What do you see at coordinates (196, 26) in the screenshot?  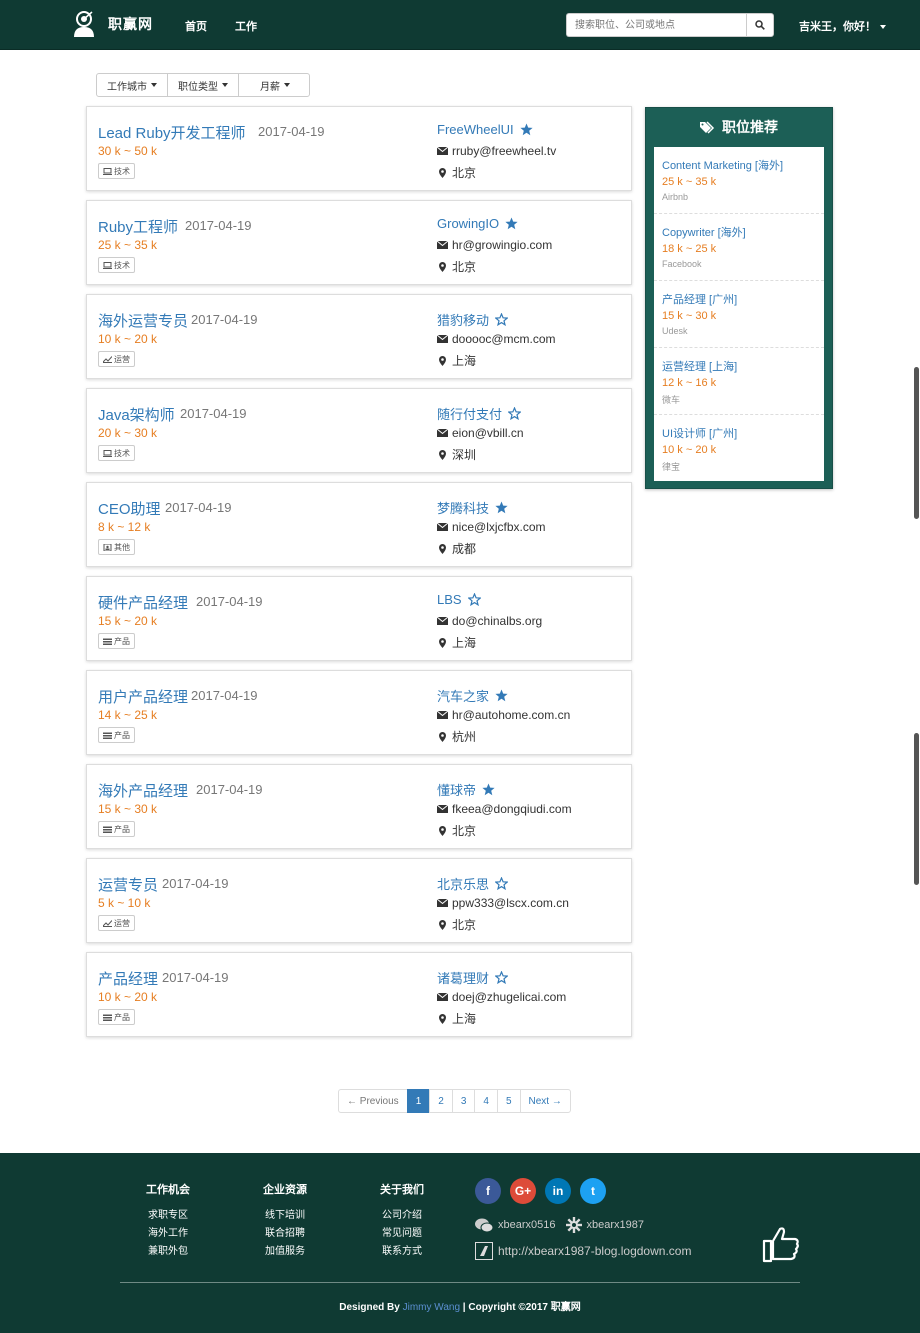 I see `nav-home: 首页` at bounding box center [196, 26].